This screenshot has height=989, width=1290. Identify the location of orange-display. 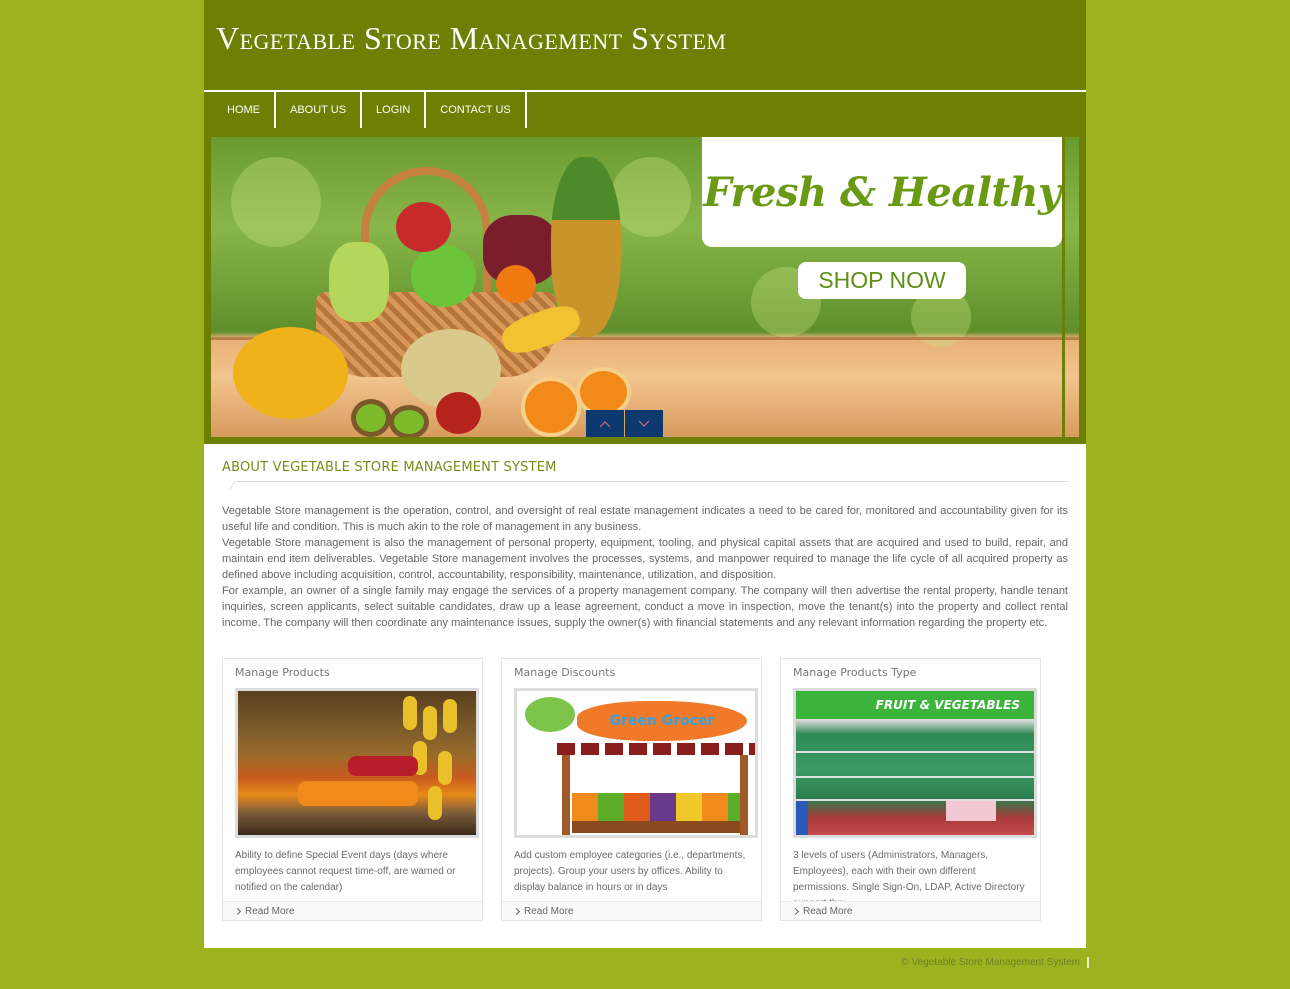
(358, 793).